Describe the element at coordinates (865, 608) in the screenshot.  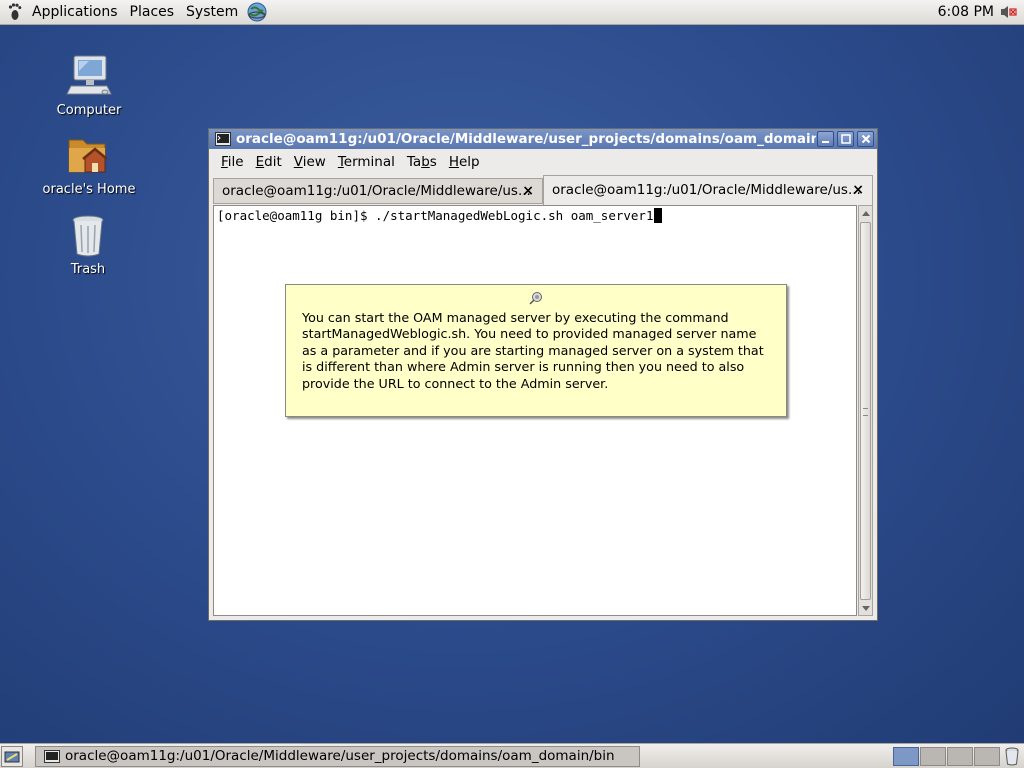
I see `scroll-down-icon` at that location.